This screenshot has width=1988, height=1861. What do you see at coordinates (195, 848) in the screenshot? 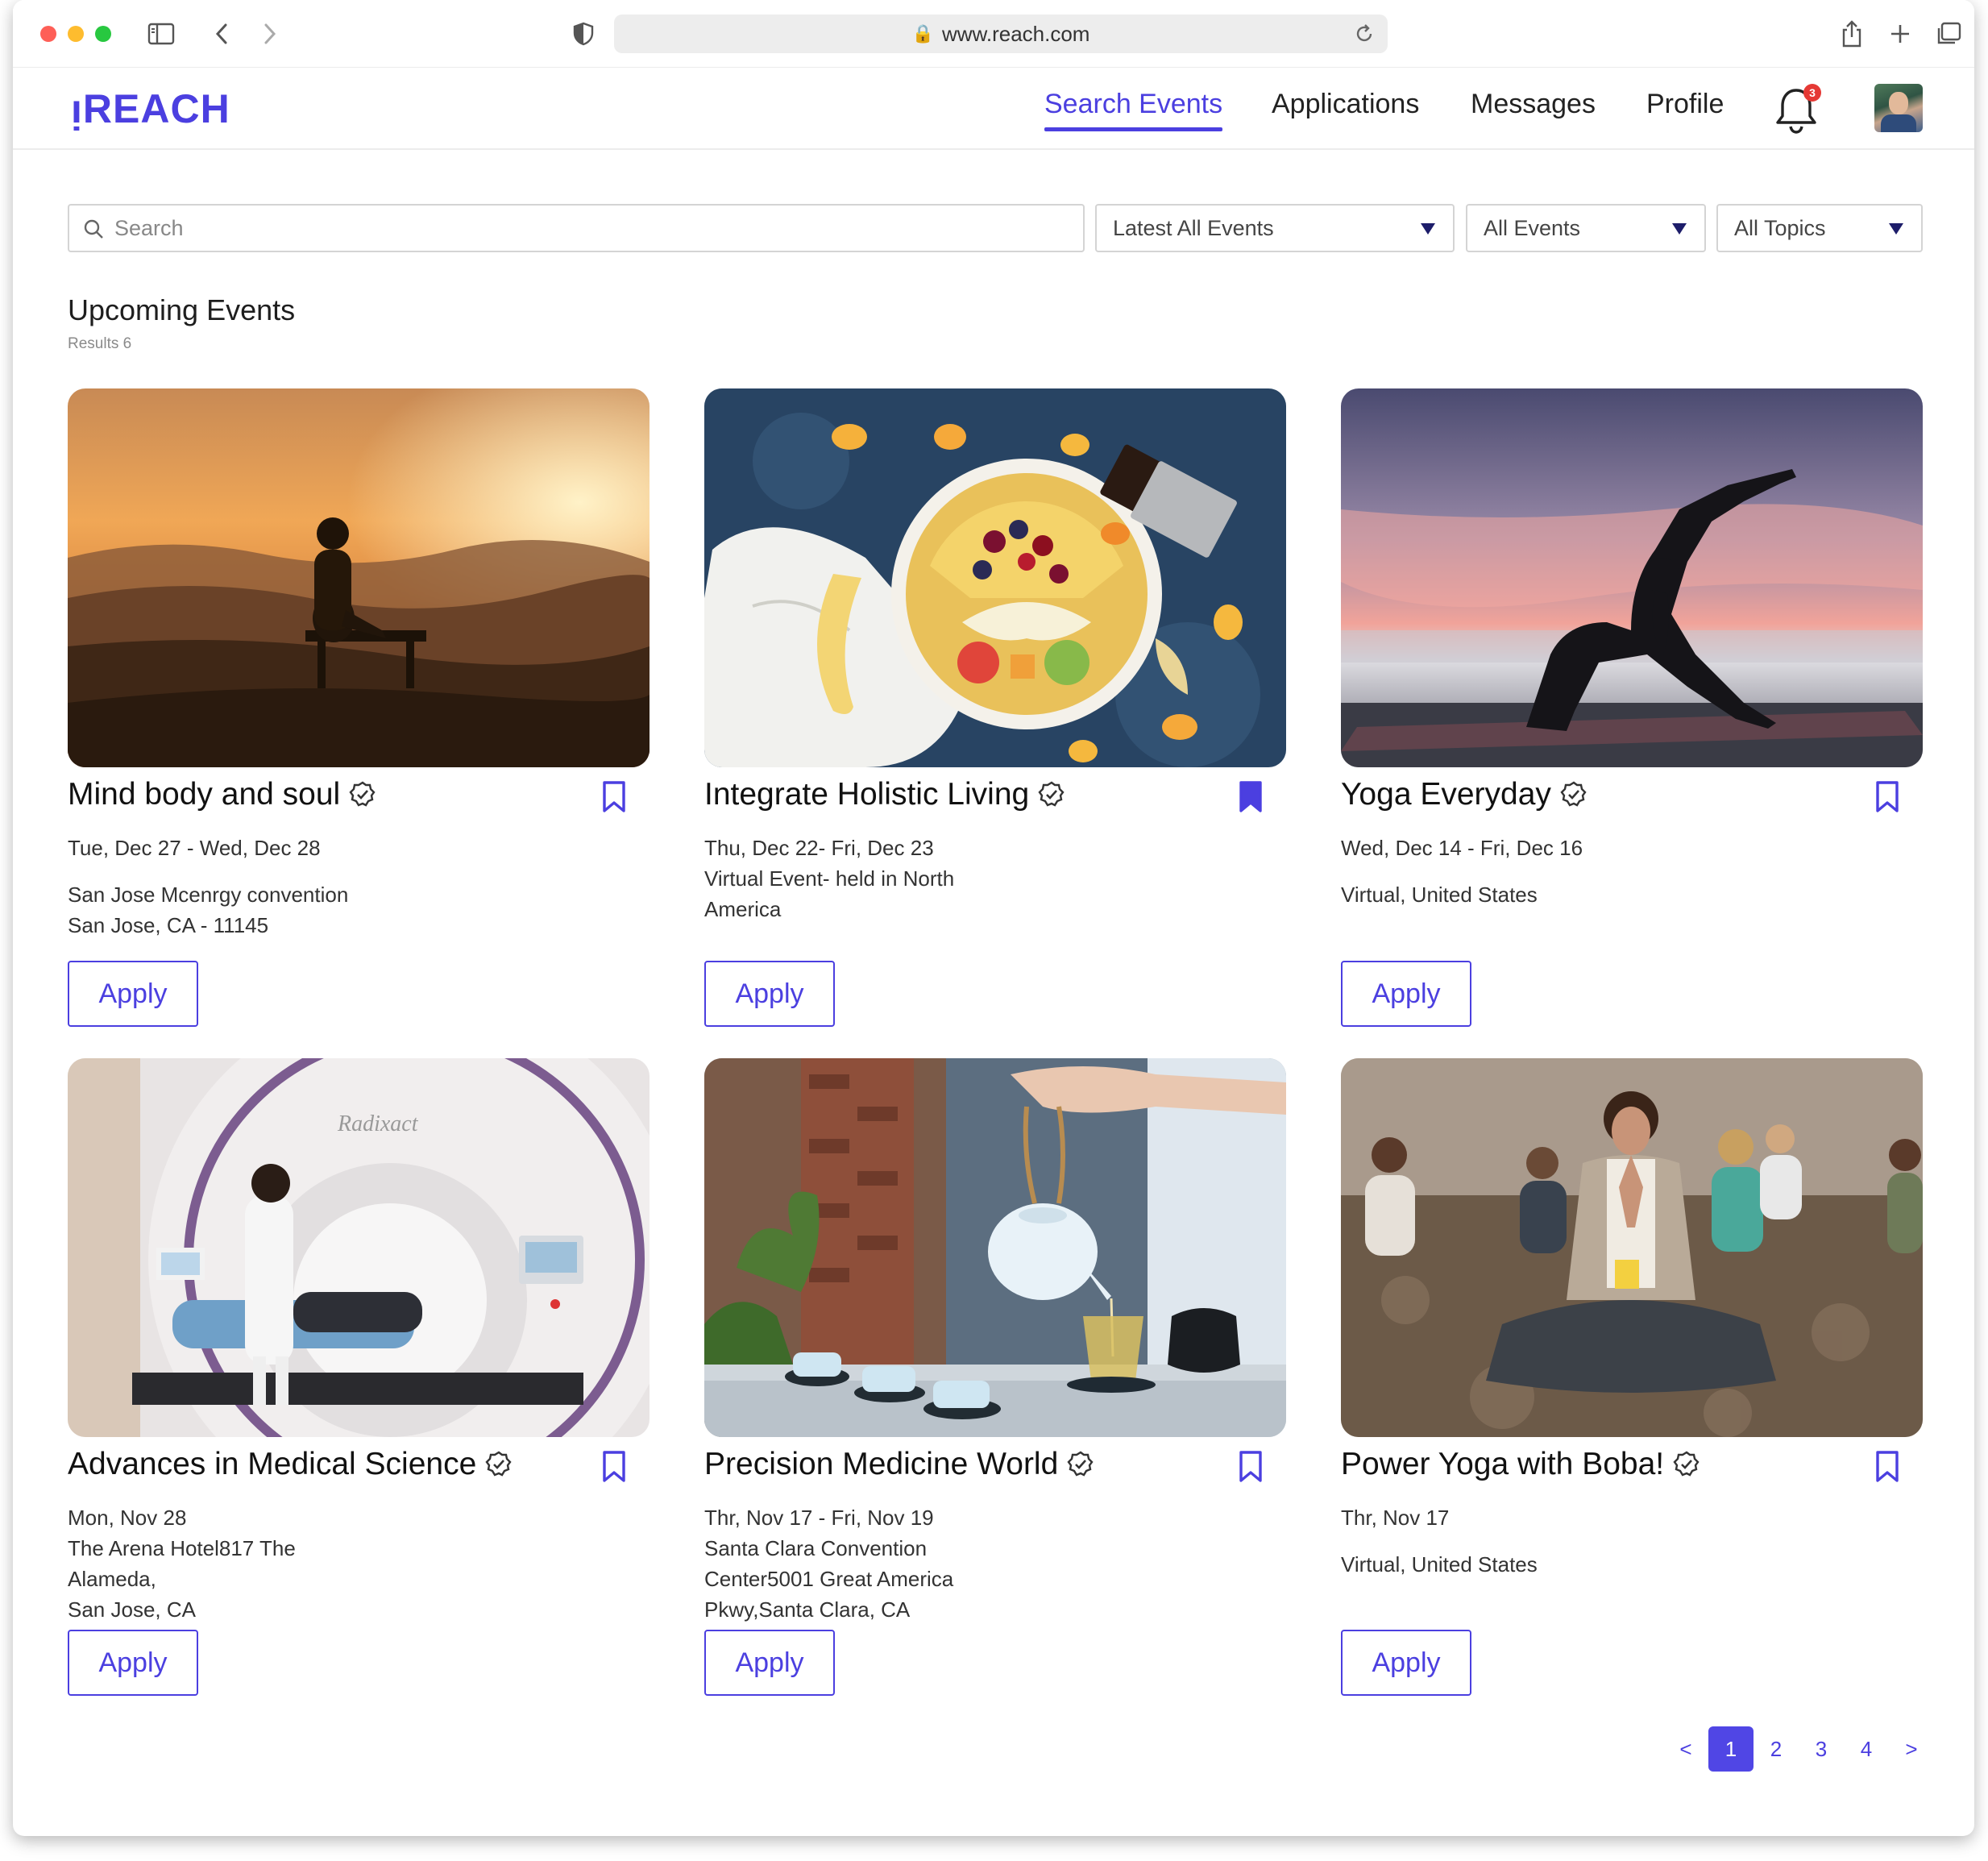
I see `event-dates: Tue, Dec 27 - Wed, Dec 28` at bounding box center [195, 848].